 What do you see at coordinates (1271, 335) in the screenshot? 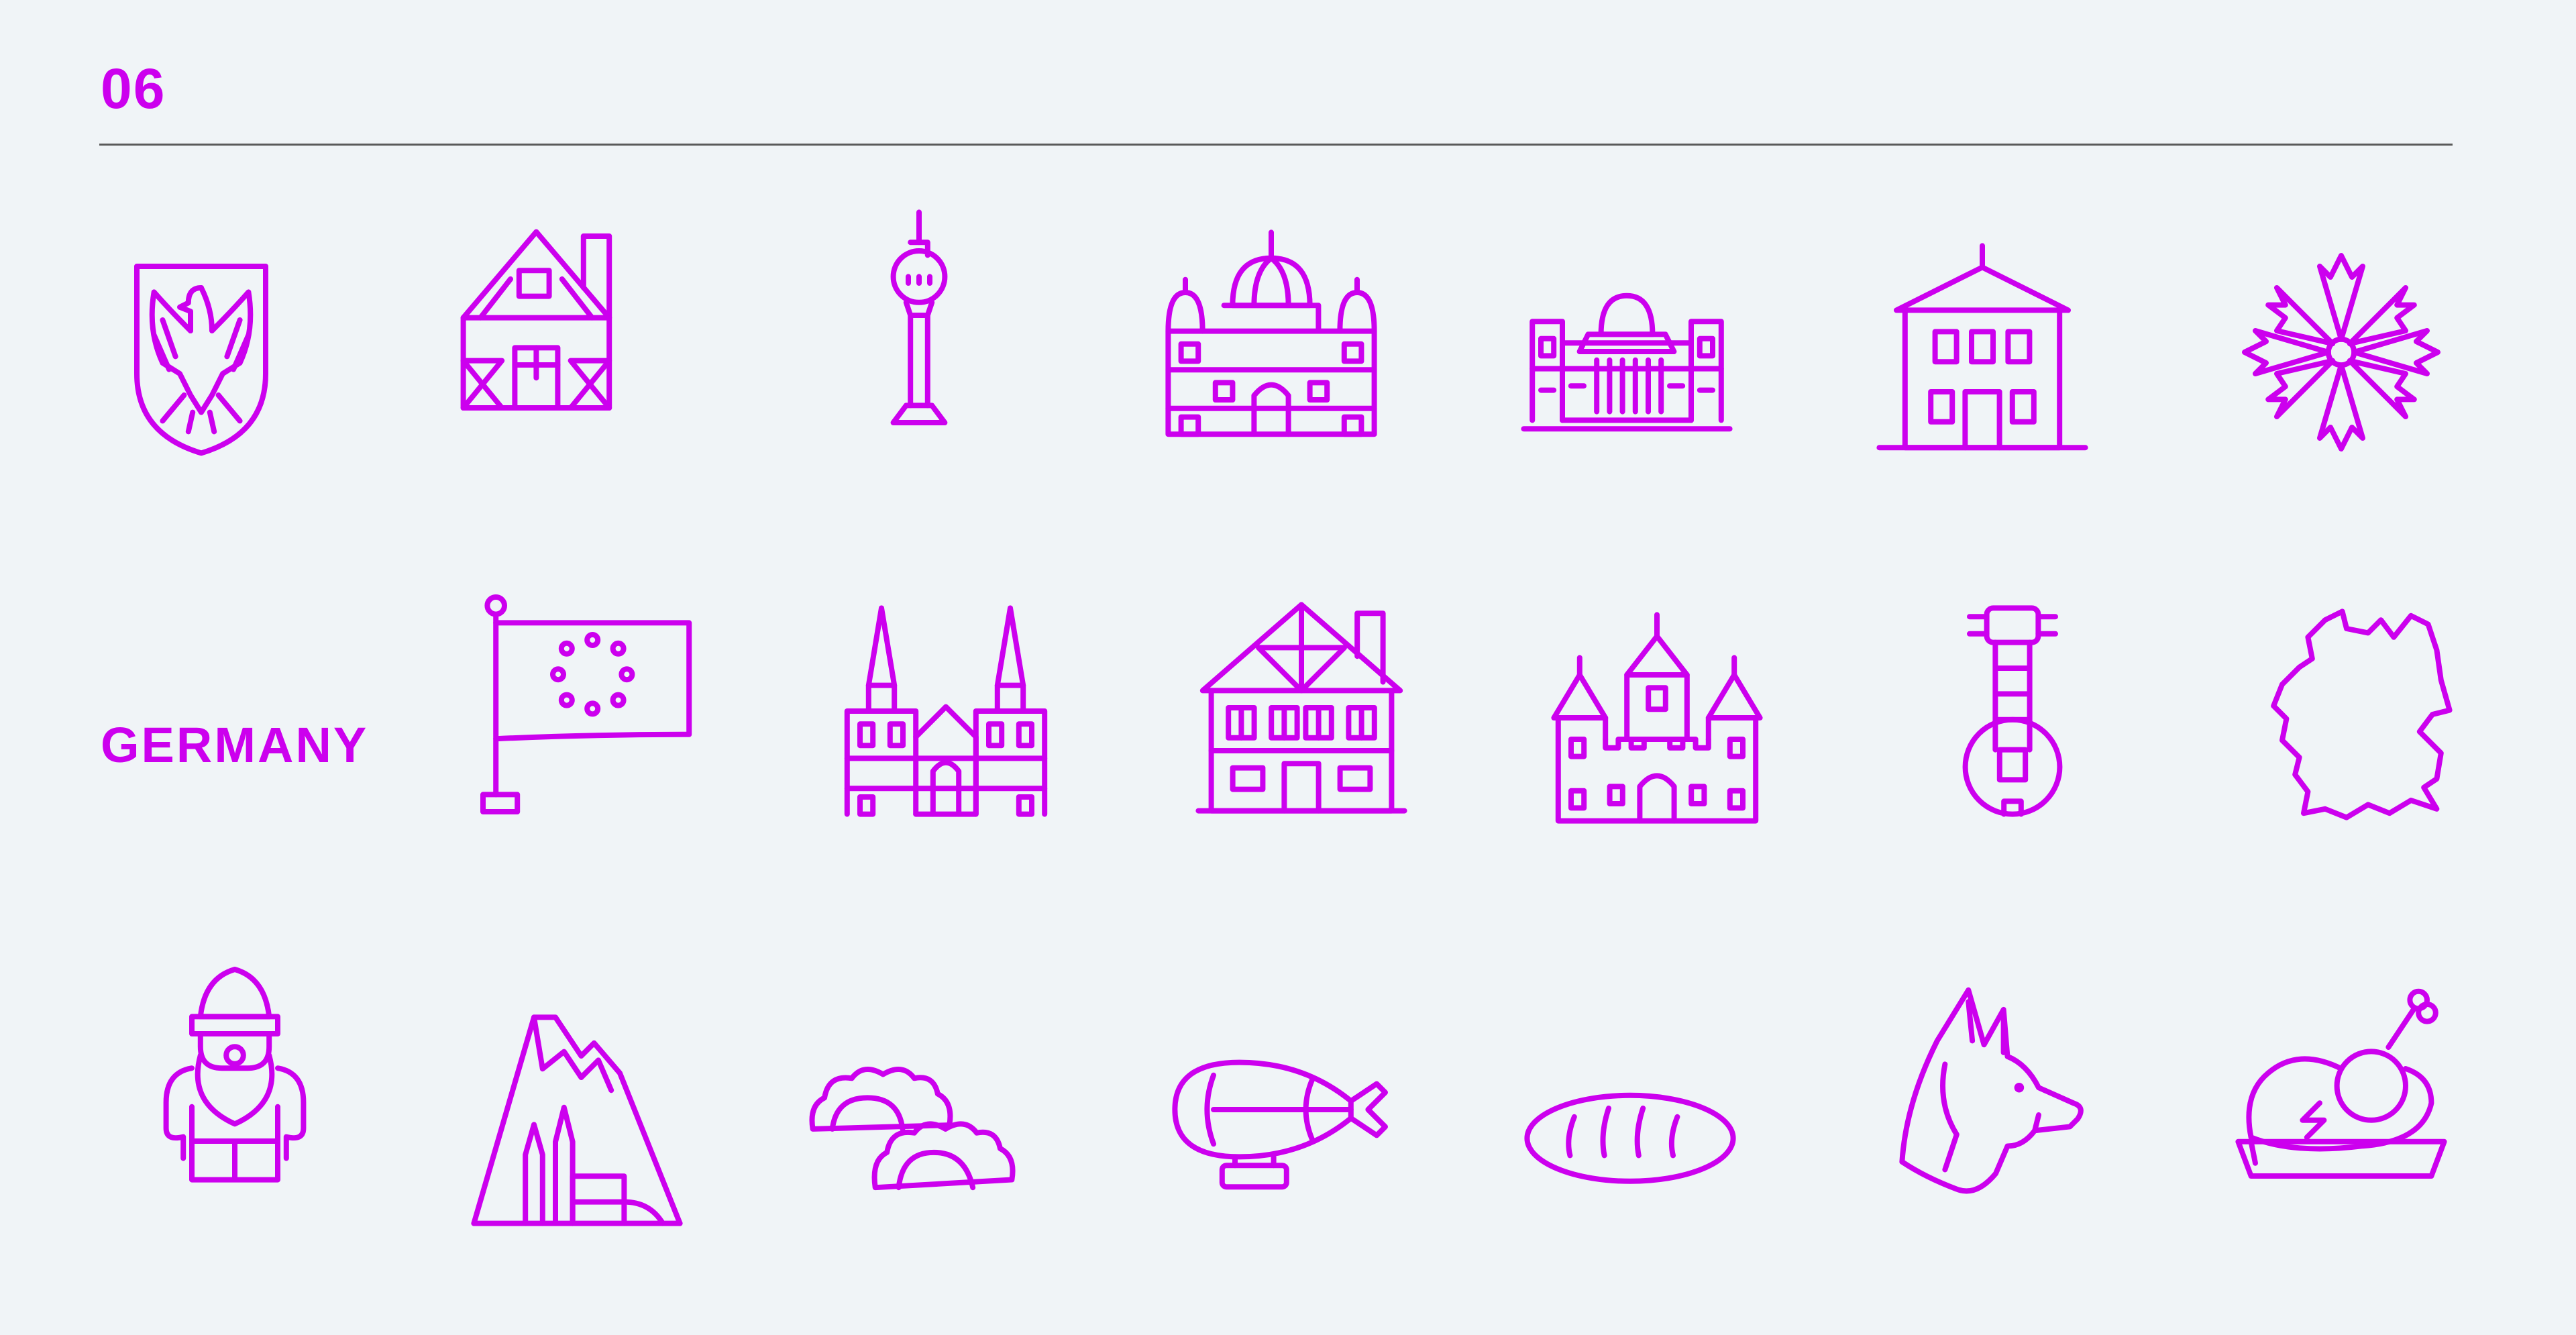
I see `cathedral-dome-icon` at bounding box center [1271, 335].